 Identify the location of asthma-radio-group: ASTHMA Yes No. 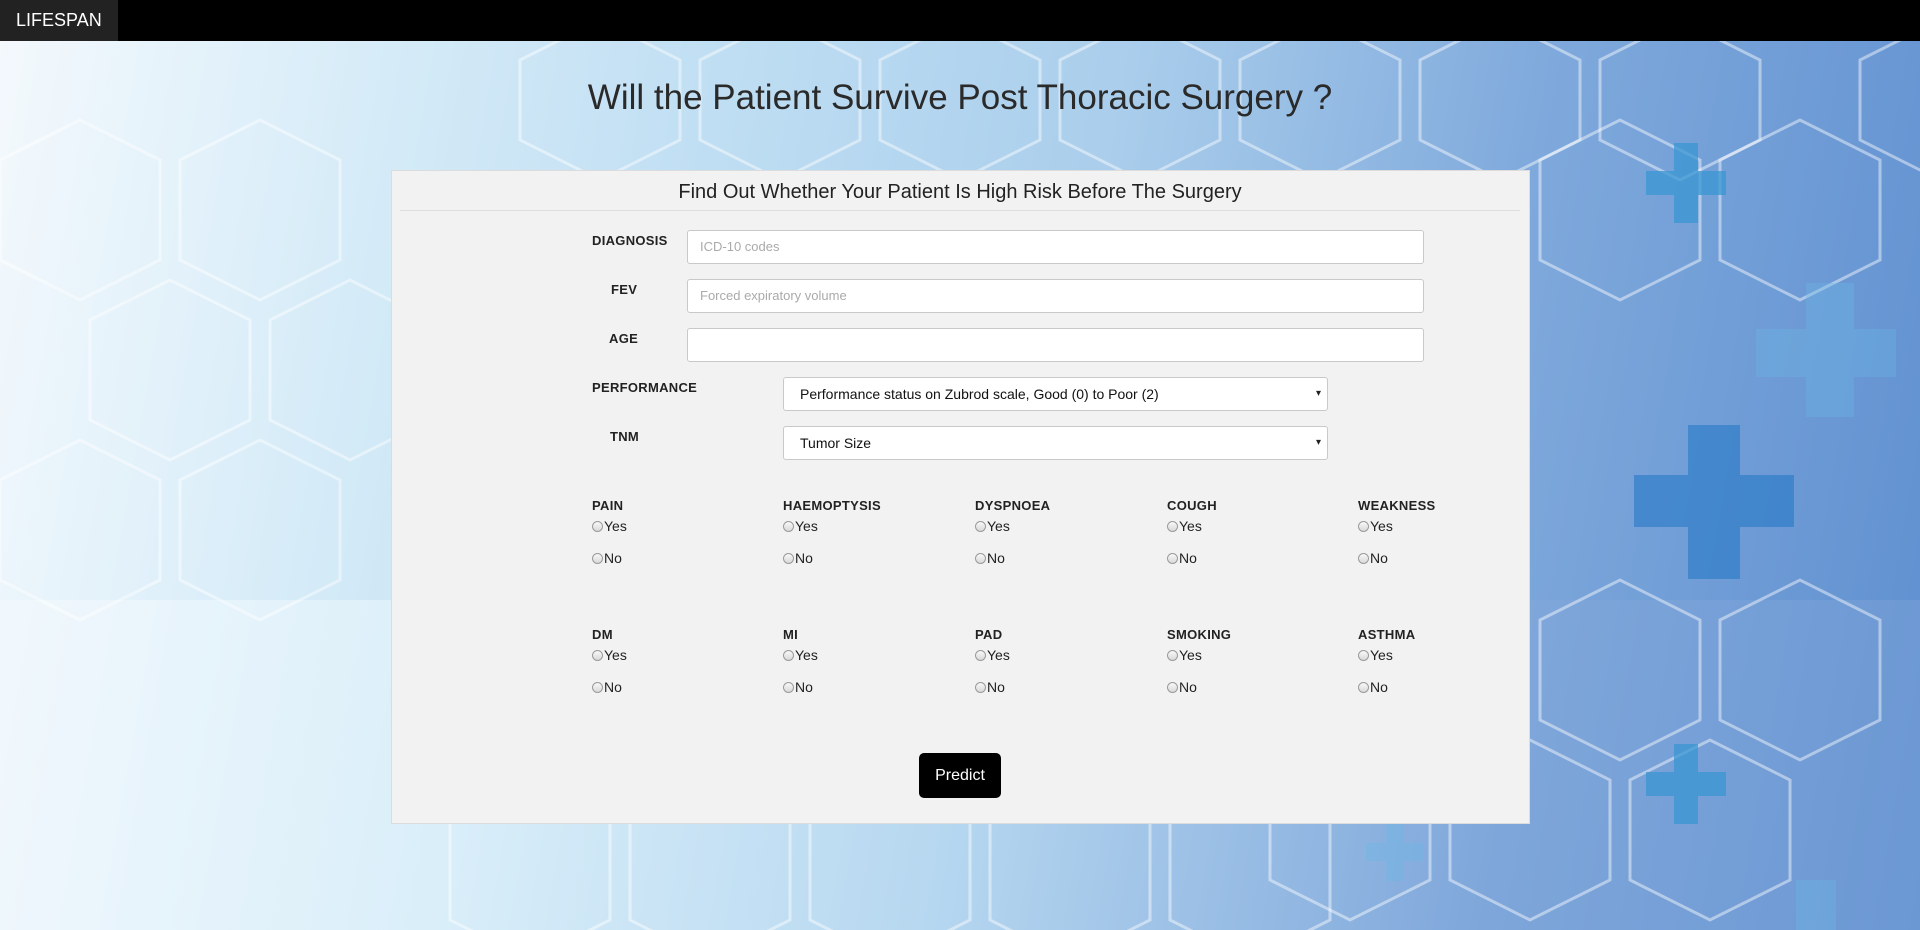
(1438, 669).